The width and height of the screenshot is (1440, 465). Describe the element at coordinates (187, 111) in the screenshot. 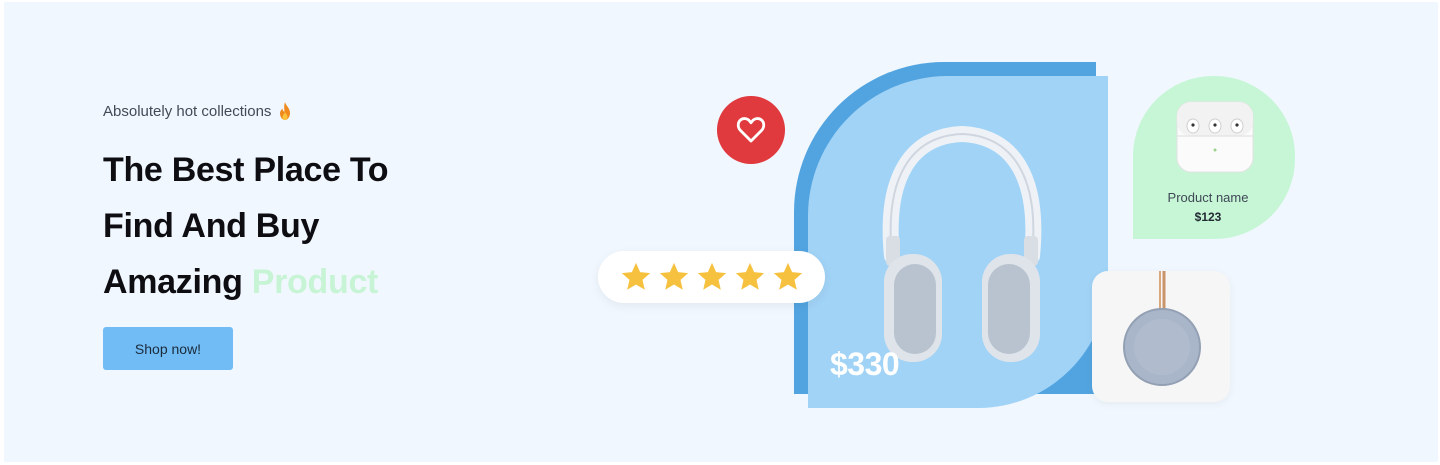

I see `kicker-text: Absolutely hot collections` at that location.